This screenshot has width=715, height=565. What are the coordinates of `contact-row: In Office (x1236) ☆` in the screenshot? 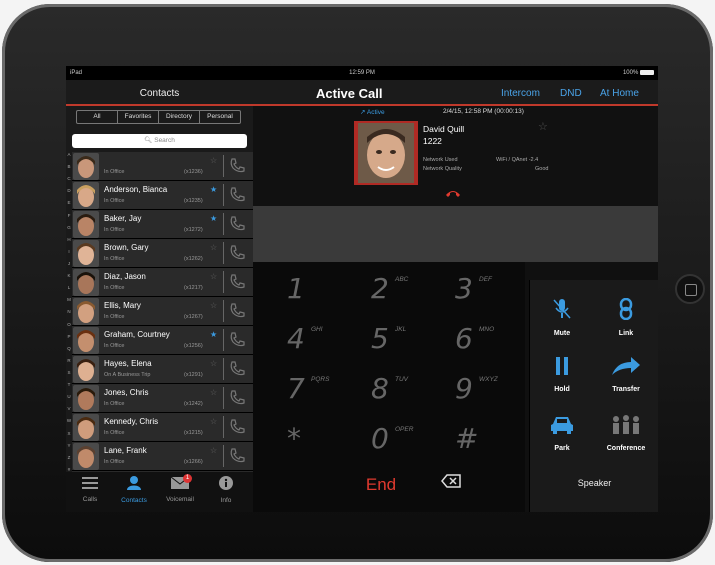 It's located at (162, 166).